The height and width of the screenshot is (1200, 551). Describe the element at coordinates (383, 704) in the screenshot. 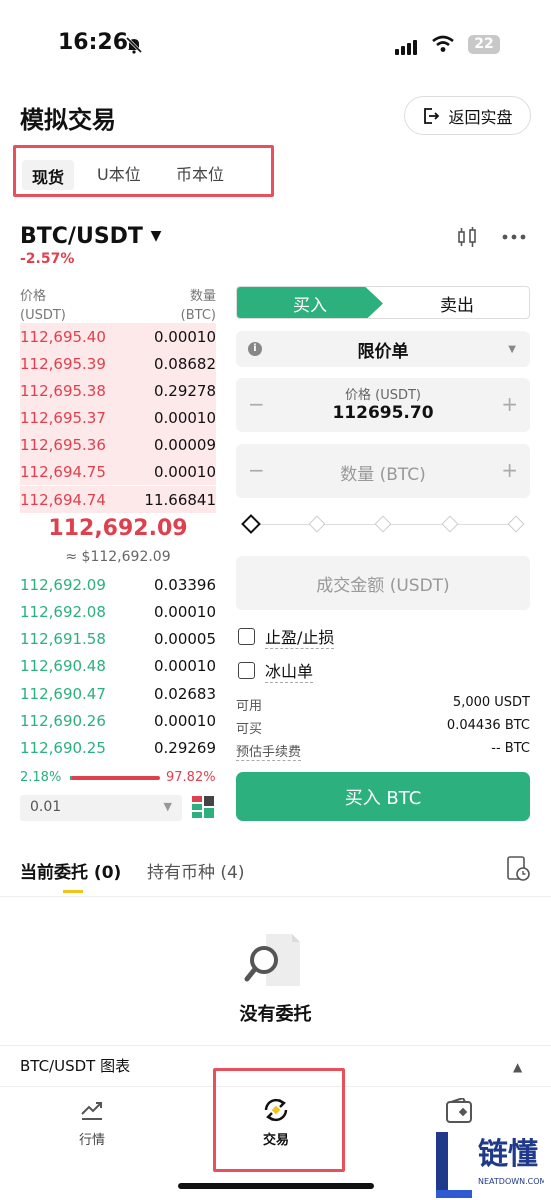

I see `available-row: 可用 5,000 USDT` at that location.